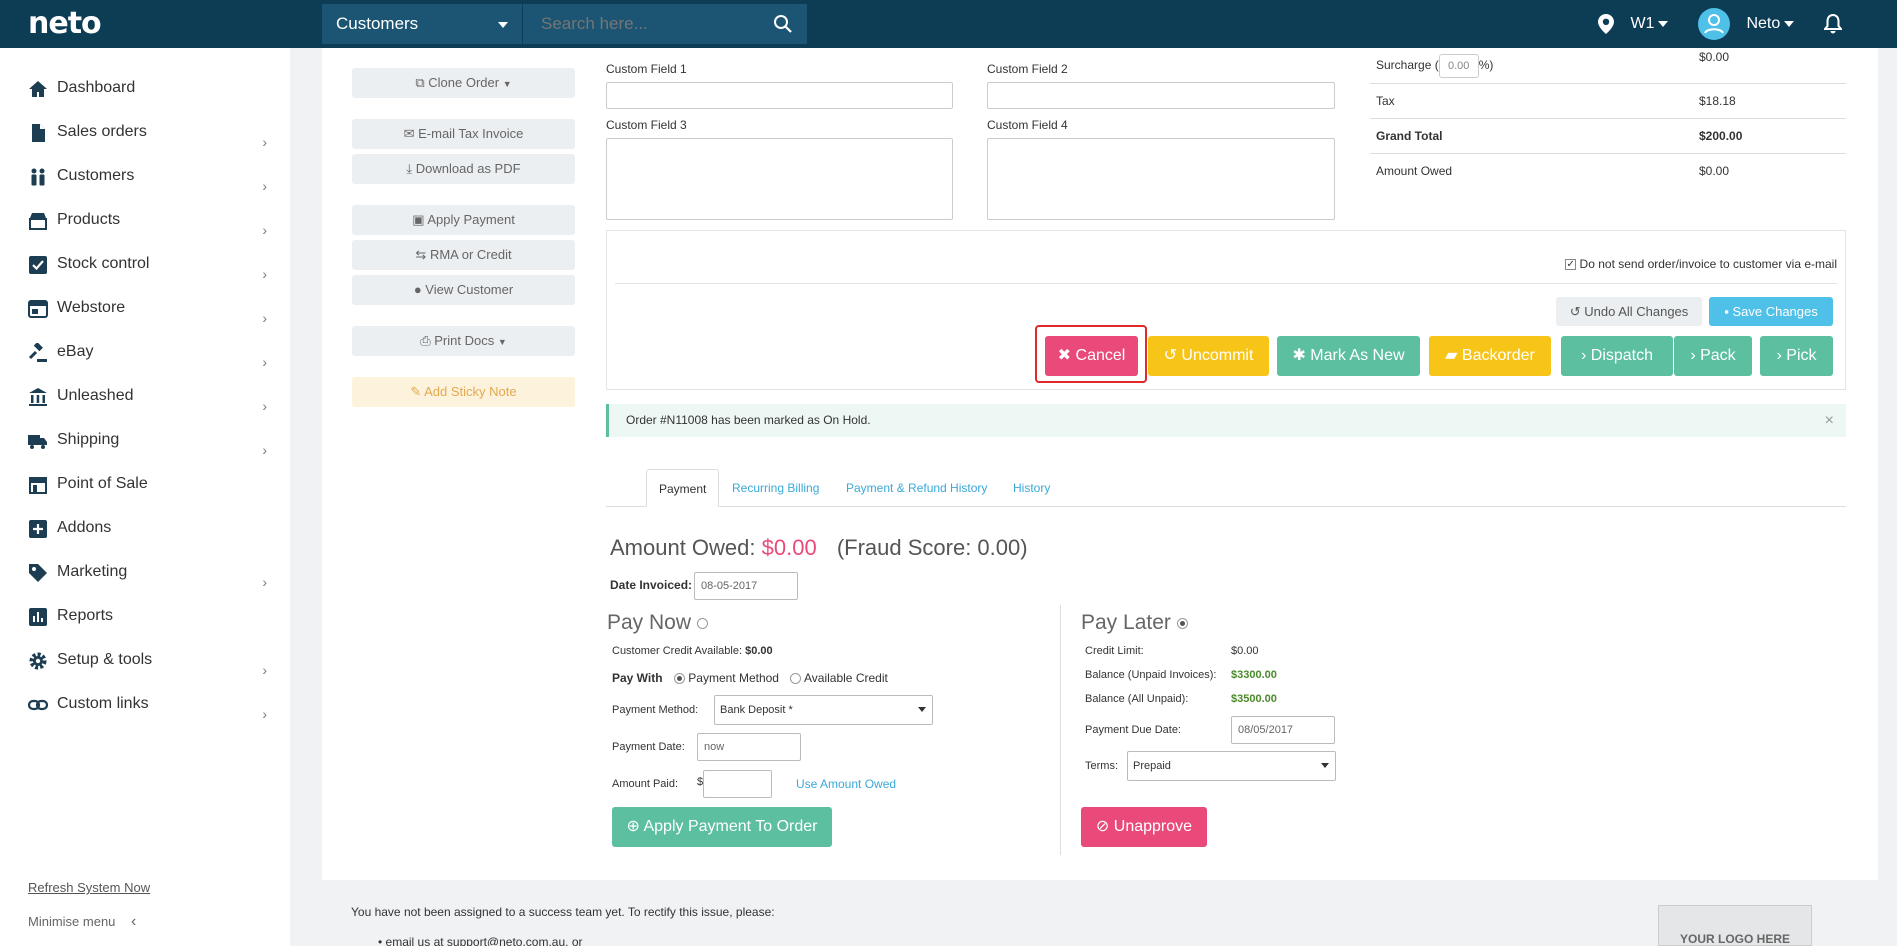 Image resolution: width=1897 pixels, height=946 pixels. Describe the element at coordinates (89, 219) in the screenshot. I see `sidebar-item-label: Products` at that location.